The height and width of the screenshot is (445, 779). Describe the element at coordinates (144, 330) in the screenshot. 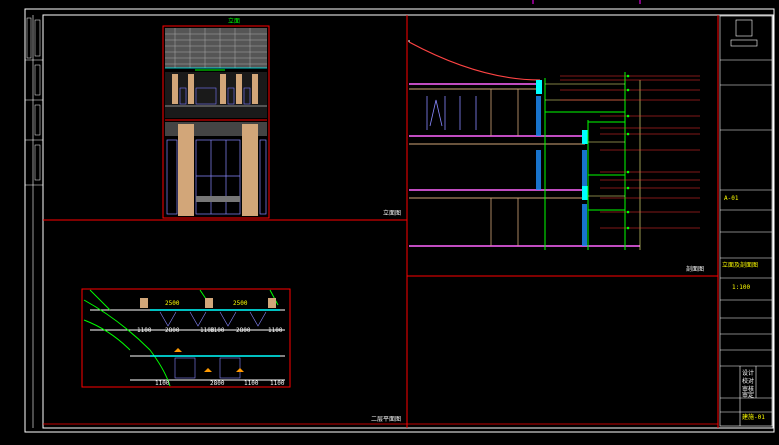

I see `plan-dim-mid-1: 1100` at that location.